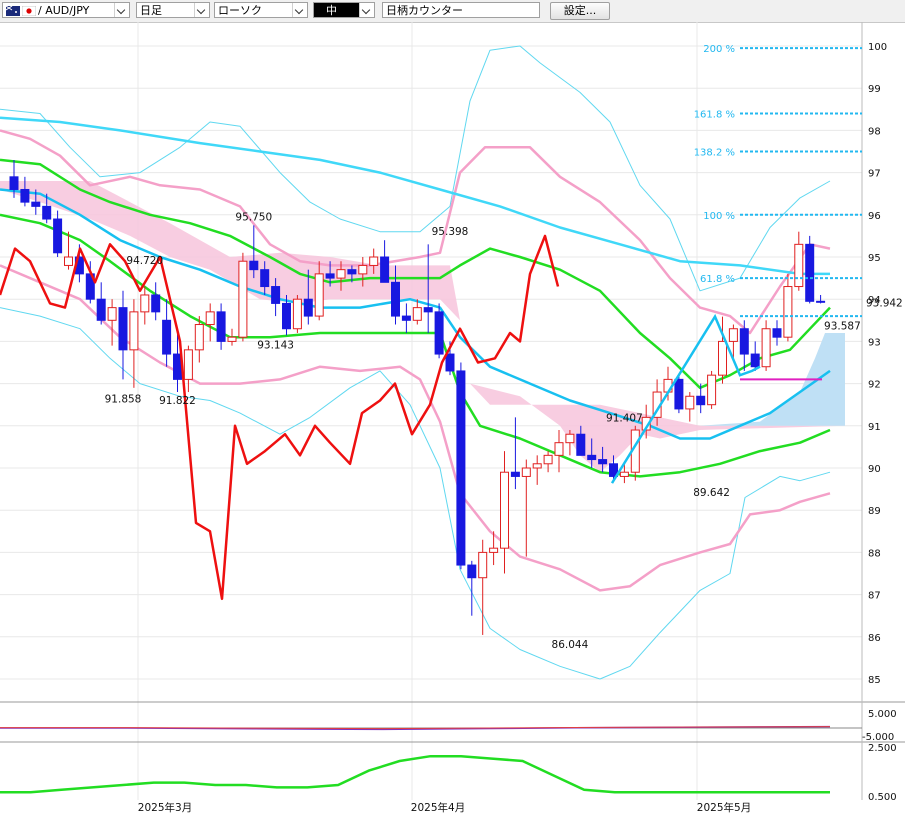 This screenshot has width=905, height=818. What do you see at coordinates (877, 47) in the screenshot?
I see `price-tick-label: 100` at bounding box center [877, 47].